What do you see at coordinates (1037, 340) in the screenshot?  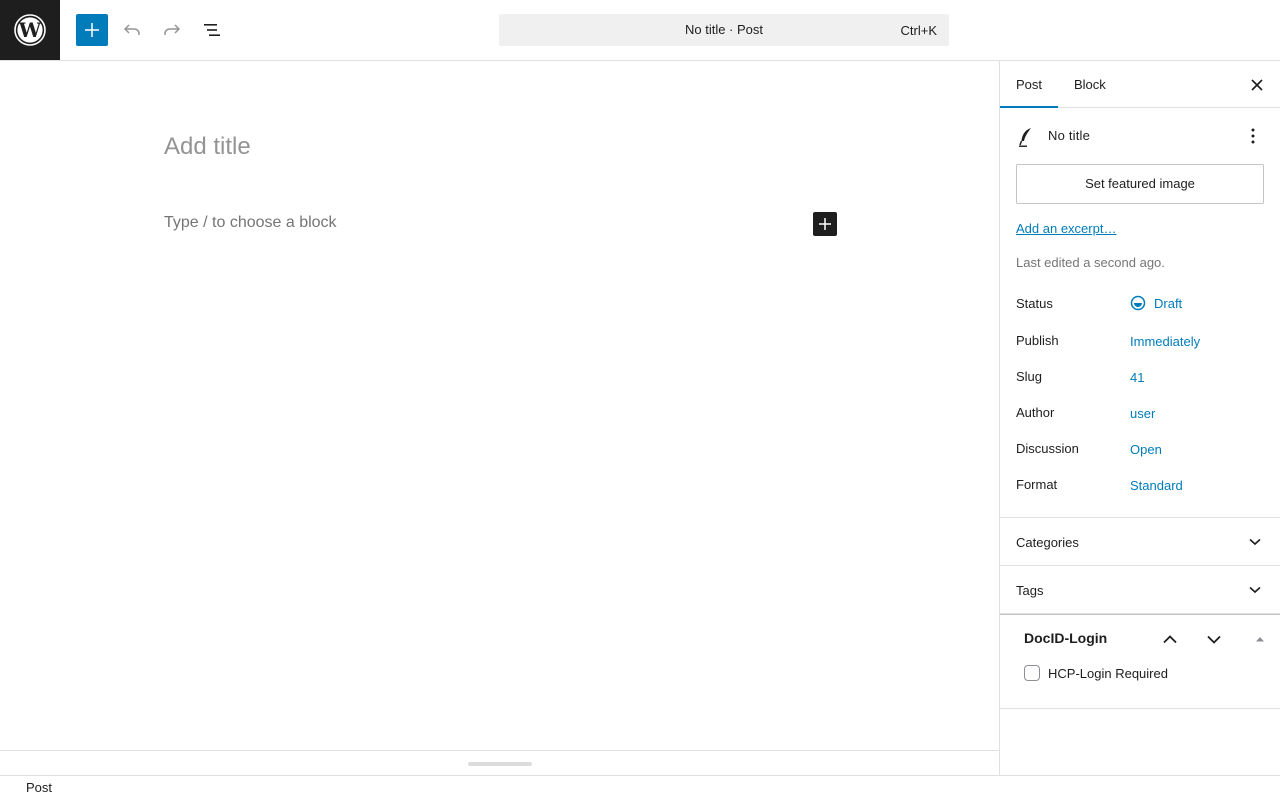 I see `row-label: Publish` at bounding box center [1037, 340].